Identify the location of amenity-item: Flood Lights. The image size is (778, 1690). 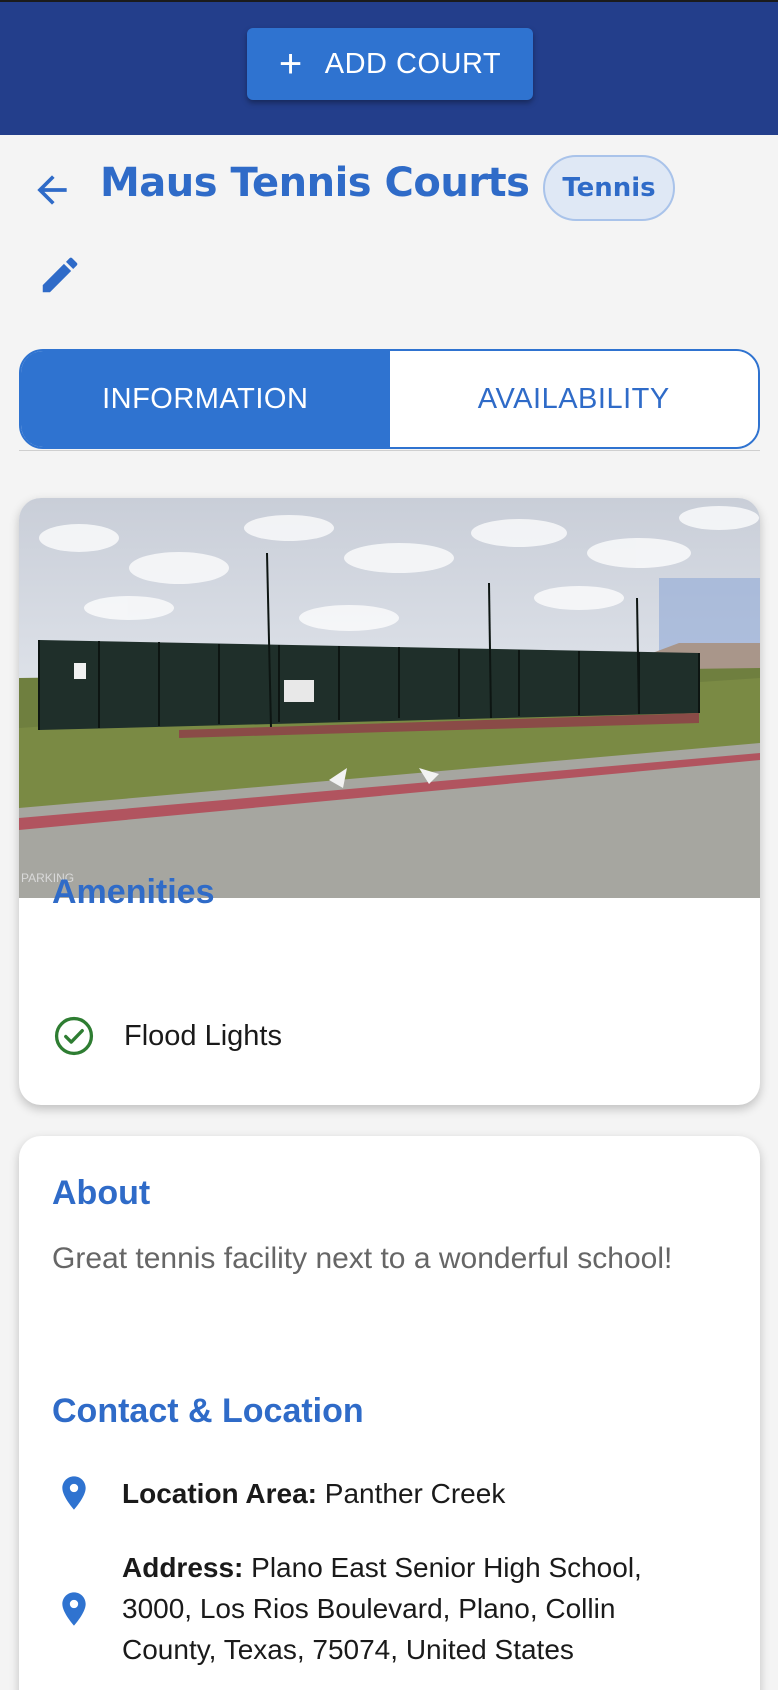
(167, 1036).